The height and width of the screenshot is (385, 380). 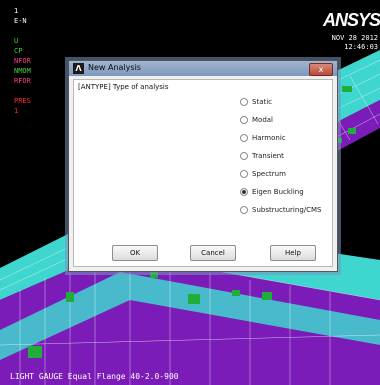 I want to click on help-button: Help, so click(x=293, y=253).